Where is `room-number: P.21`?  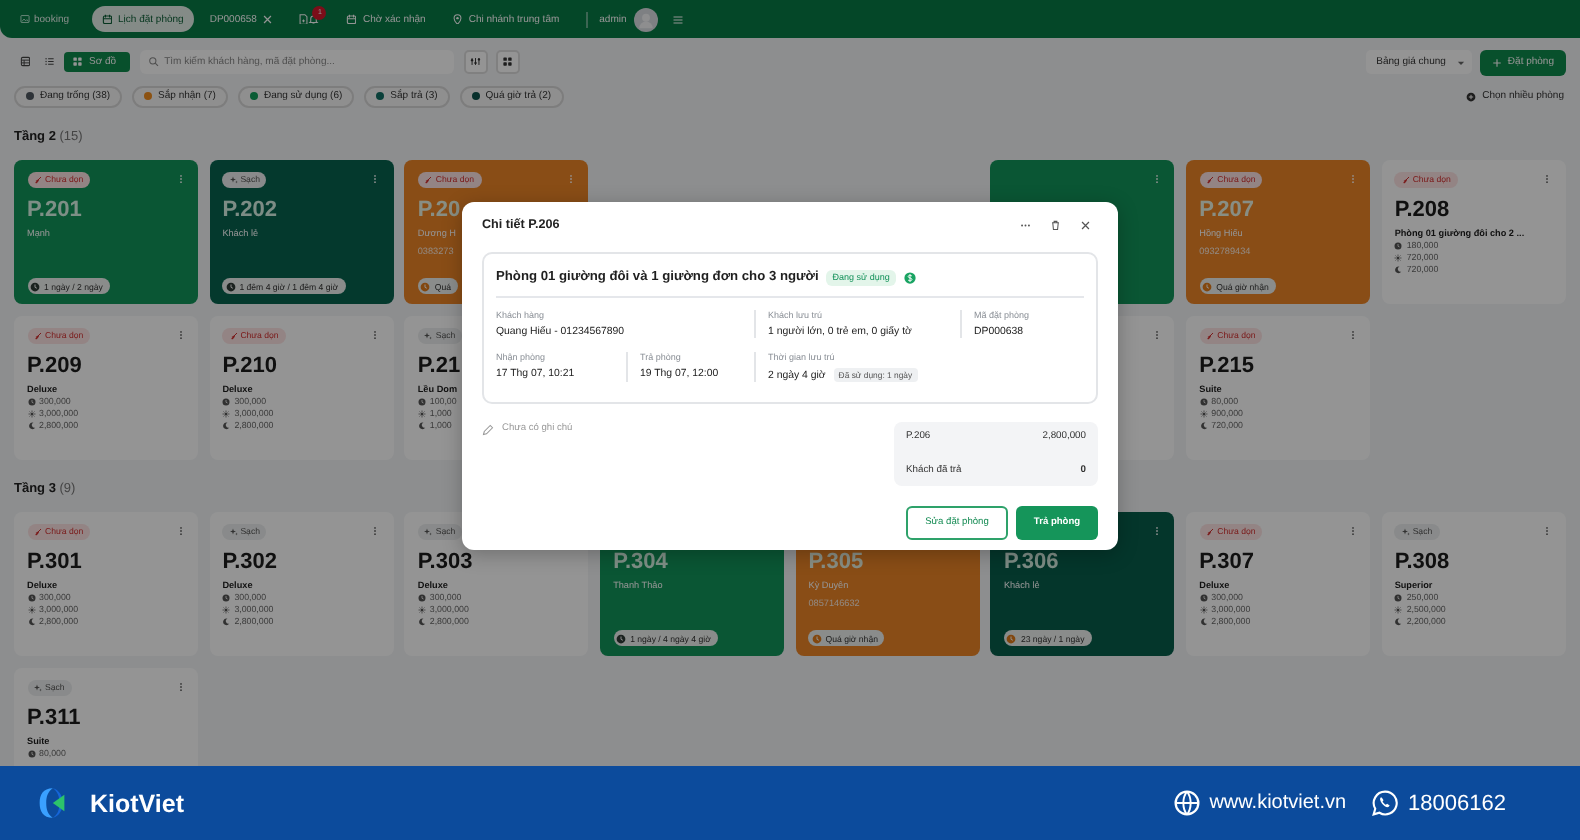 room-number: P.21 is located at coordinates (439, 366).